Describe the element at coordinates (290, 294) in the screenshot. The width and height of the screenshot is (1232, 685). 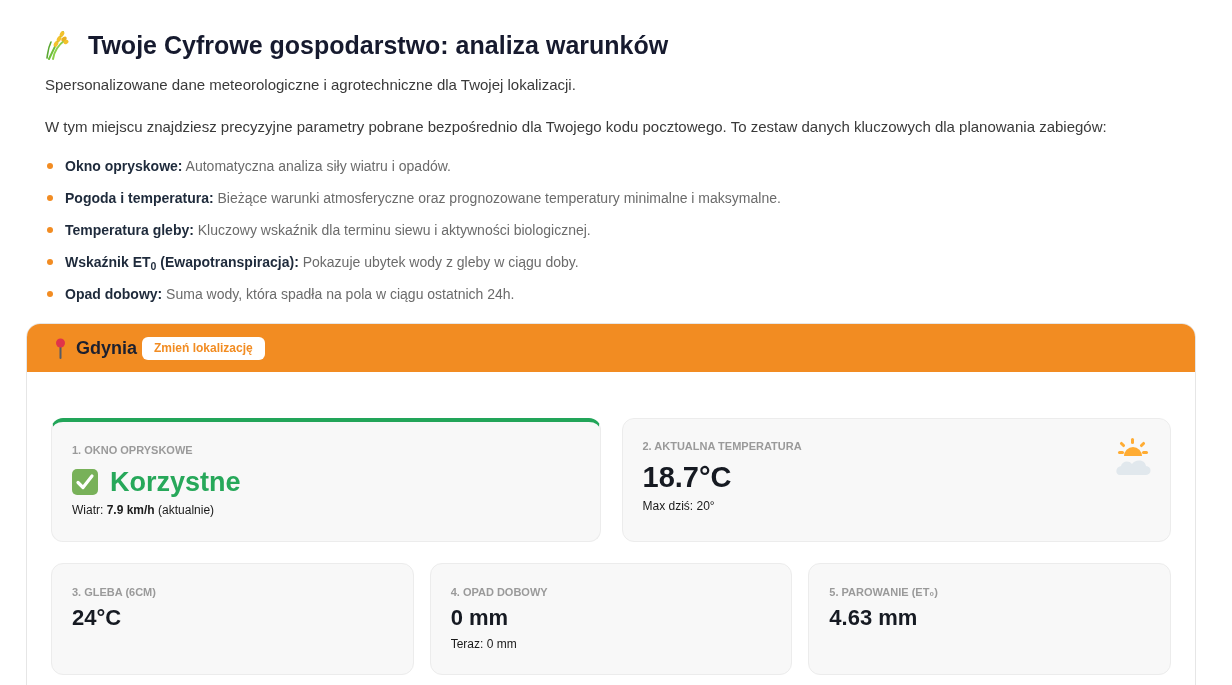
I see `feature-text: Opad dobowy: Suma wody, która spadła na pola w ciągu ostatnich 24h.` at that location.